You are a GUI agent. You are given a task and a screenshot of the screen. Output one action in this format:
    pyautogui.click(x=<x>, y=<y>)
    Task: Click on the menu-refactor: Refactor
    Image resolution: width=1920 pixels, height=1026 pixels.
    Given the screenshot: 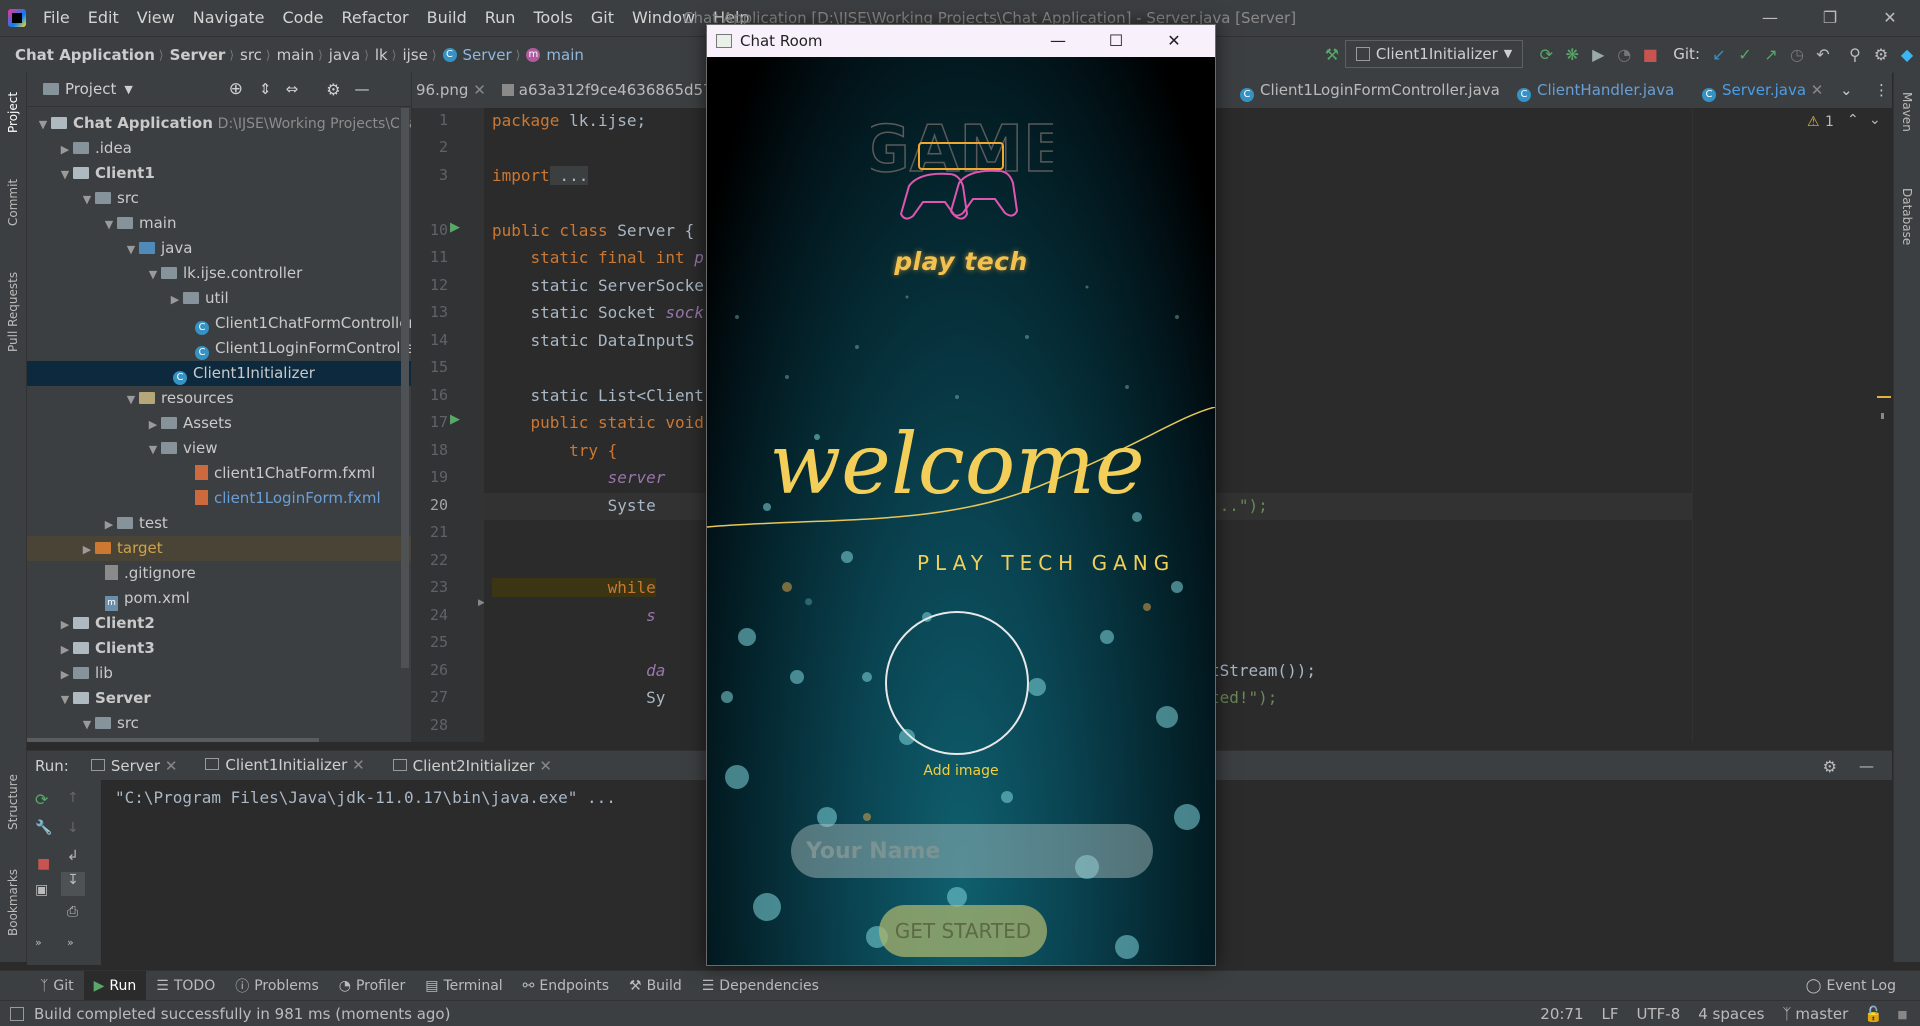 What is the action you would take?
    pyautogui.click(x=374, y=18)
    